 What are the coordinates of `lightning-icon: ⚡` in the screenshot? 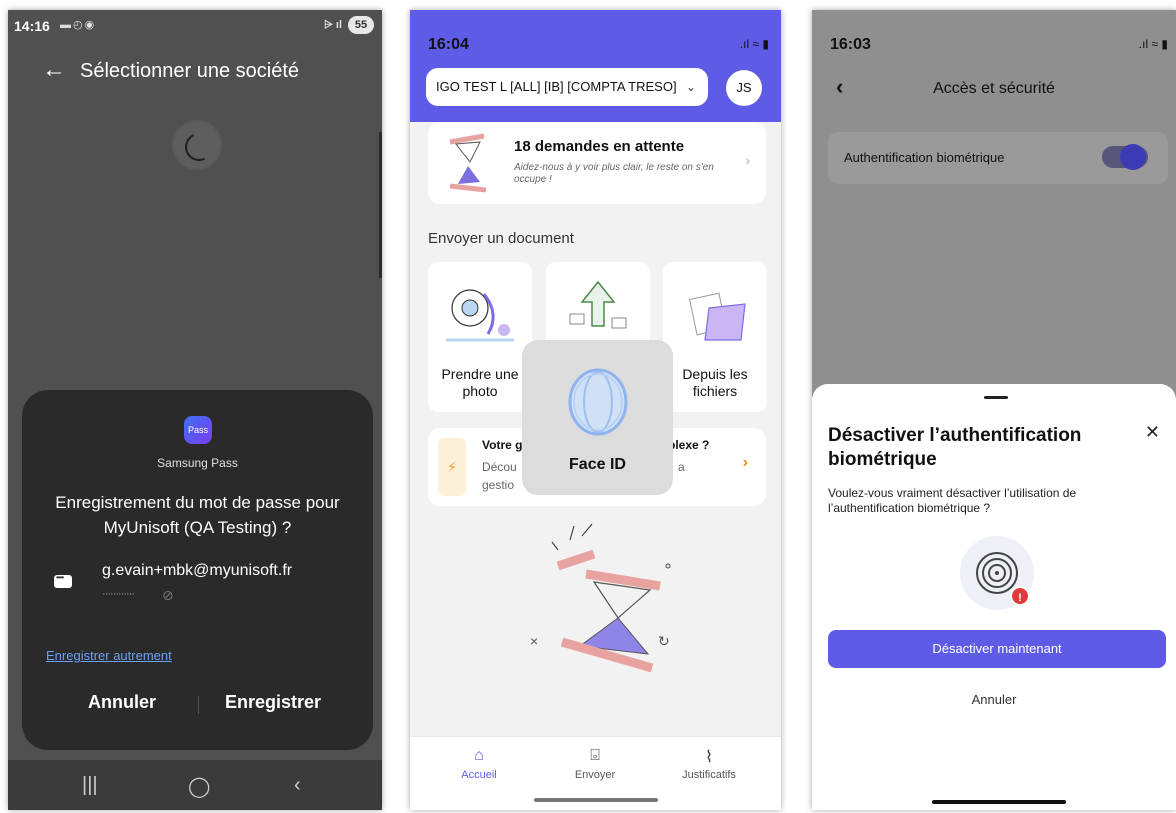 It's located at (452, 467).